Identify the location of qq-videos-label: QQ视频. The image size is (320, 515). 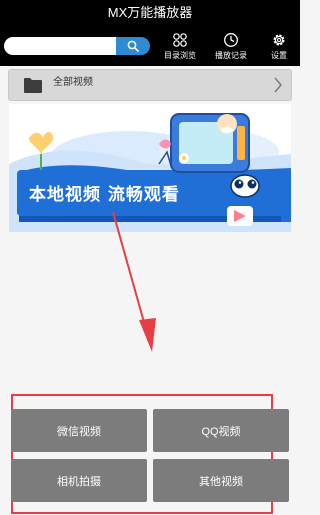
(221, 431).